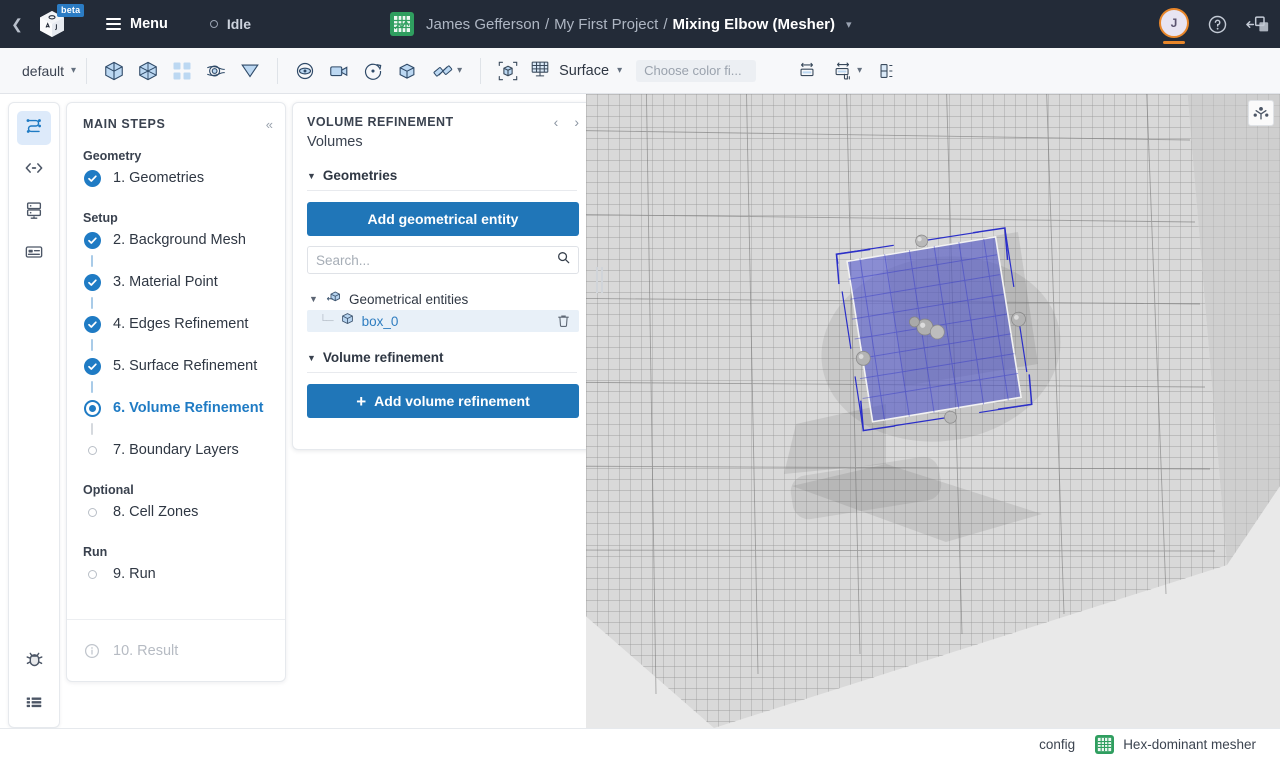 This screenshot has height=760, width=1280. Describe the element at coordinates (92, 408) in the screenshot. I see `step-status-current-icon` at that location.